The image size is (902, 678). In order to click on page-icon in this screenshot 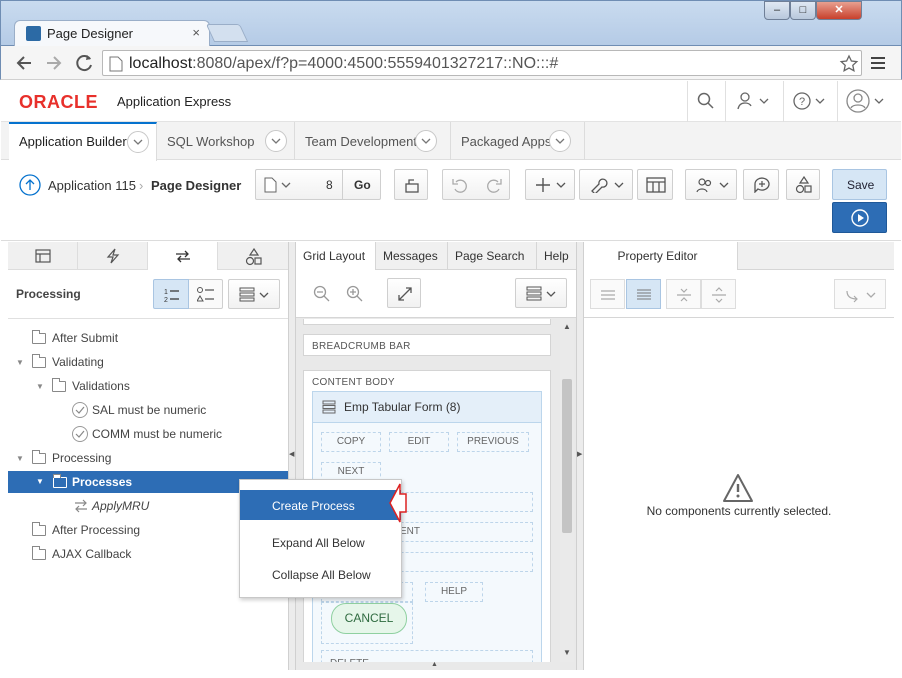, I will do `click(279, 185)`.